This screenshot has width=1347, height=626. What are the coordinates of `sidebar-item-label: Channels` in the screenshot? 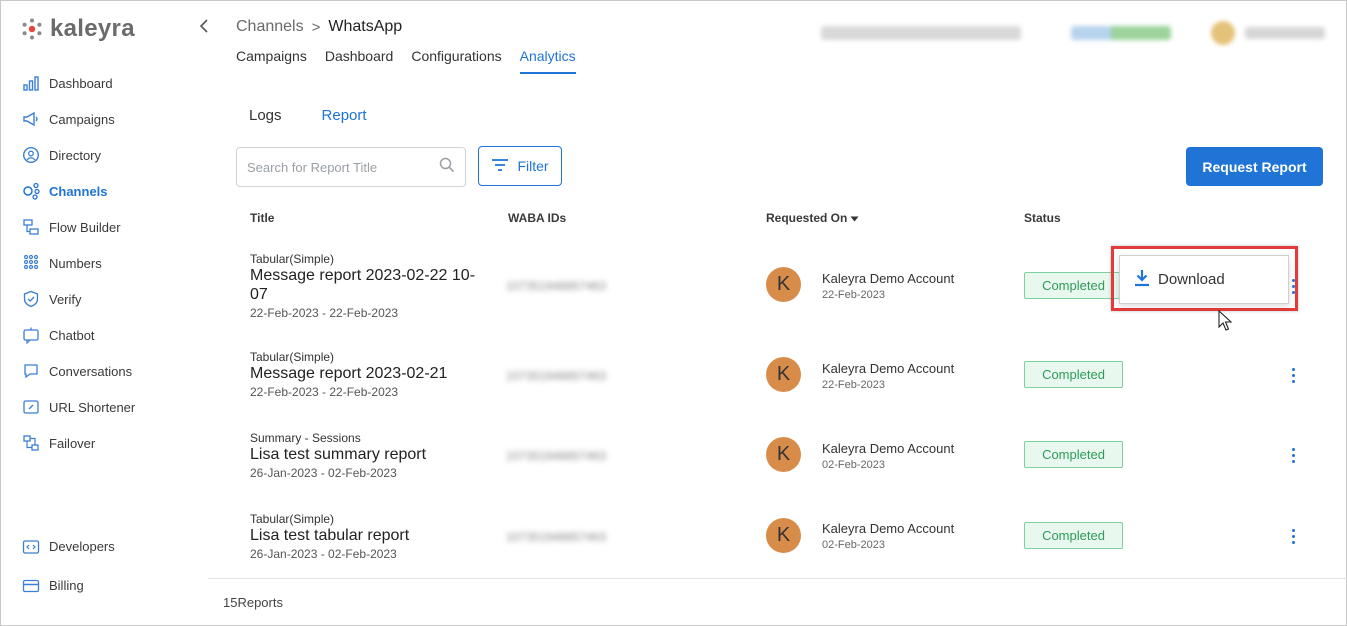 It's located at (78, 191).